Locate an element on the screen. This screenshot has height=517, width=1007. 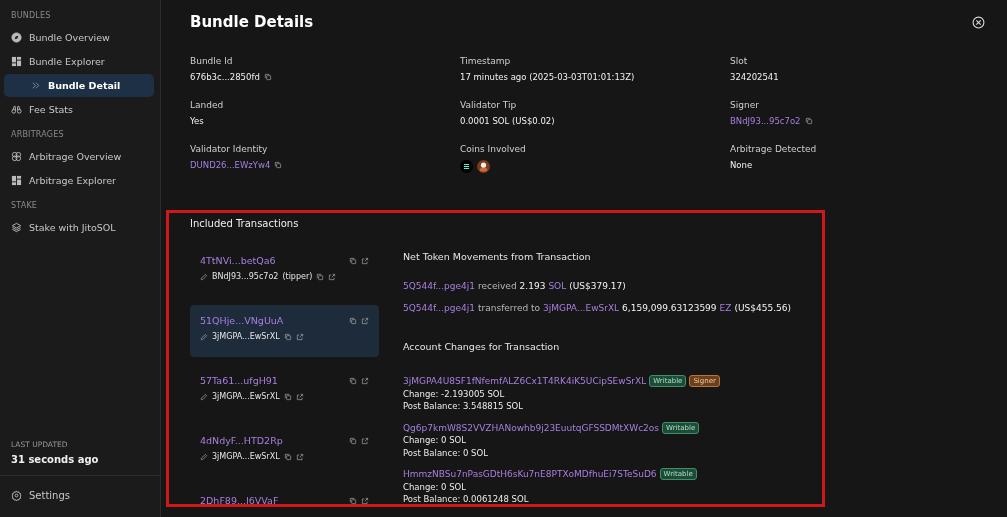
address-link: SOL is located at coordinates (557, 286).